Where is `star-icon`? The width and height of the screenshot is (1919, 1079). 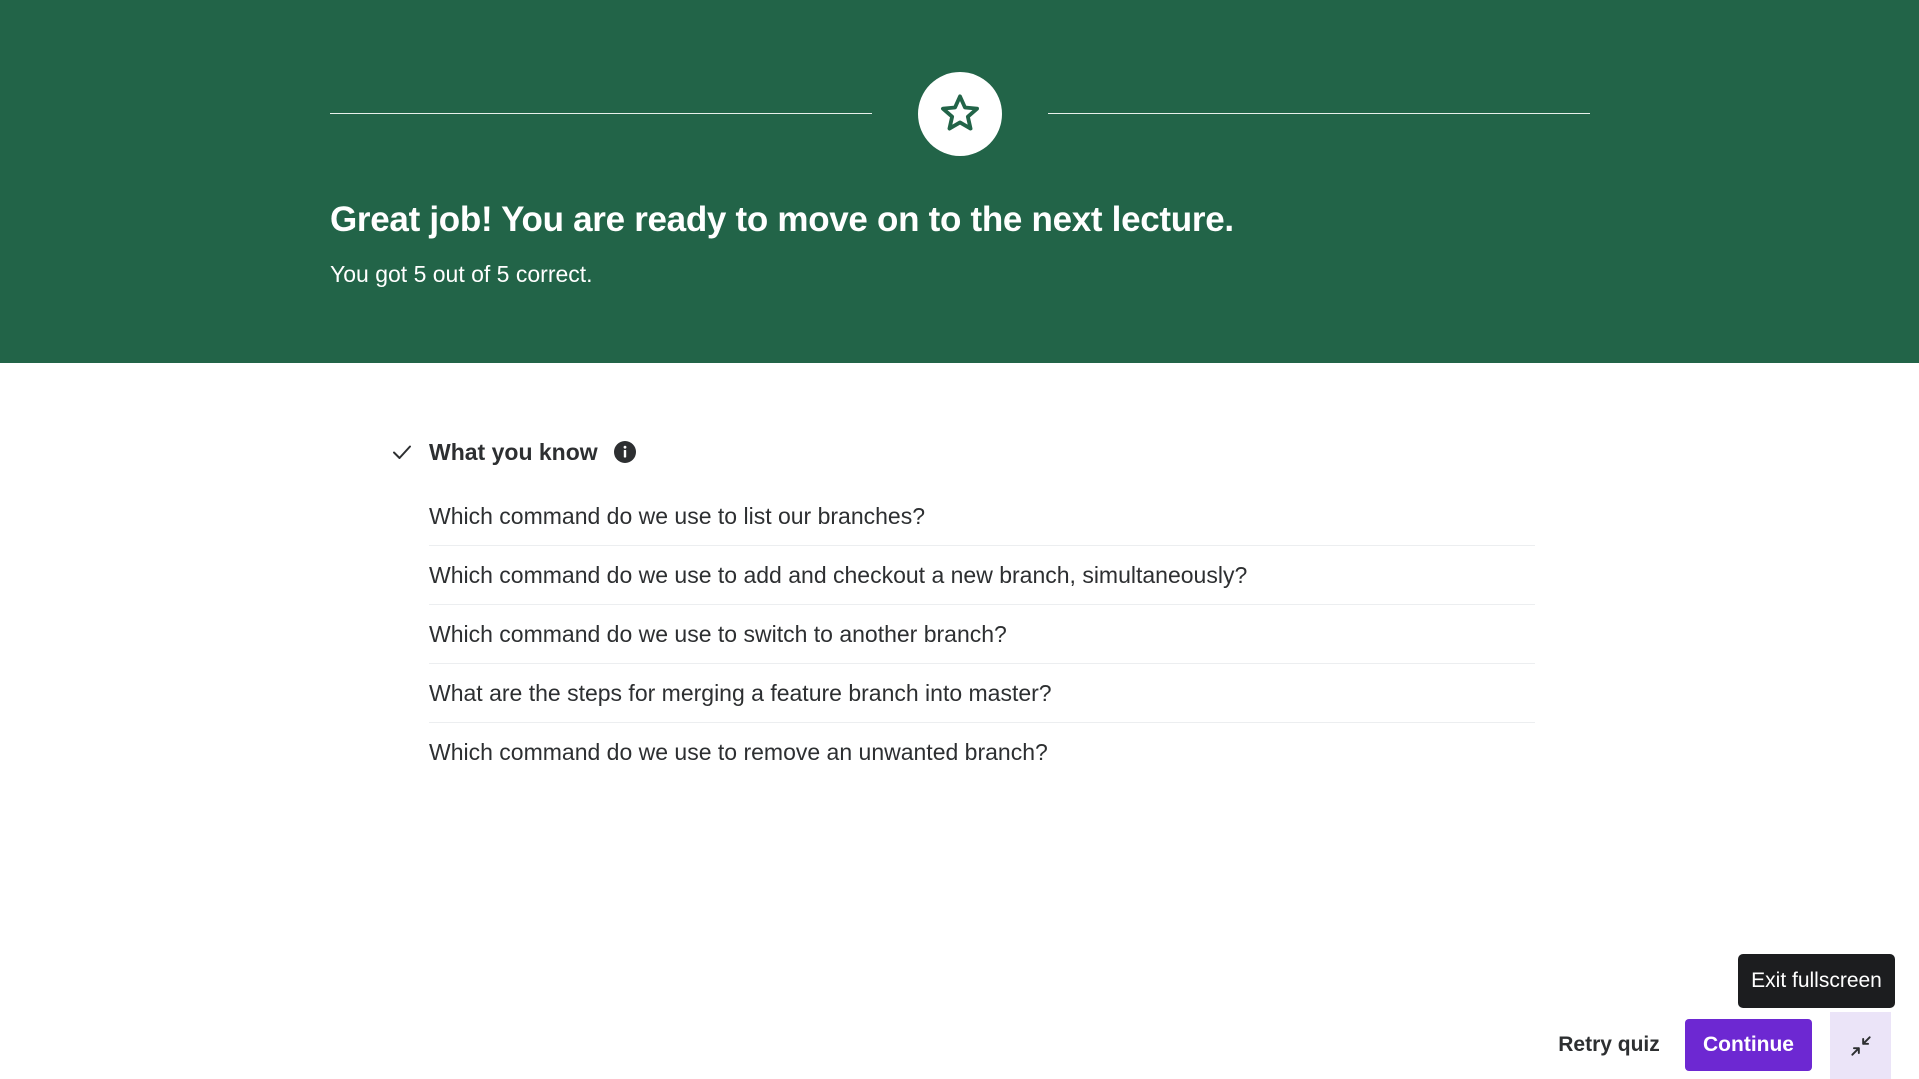
star-icon is located at coordinates (960, 112).